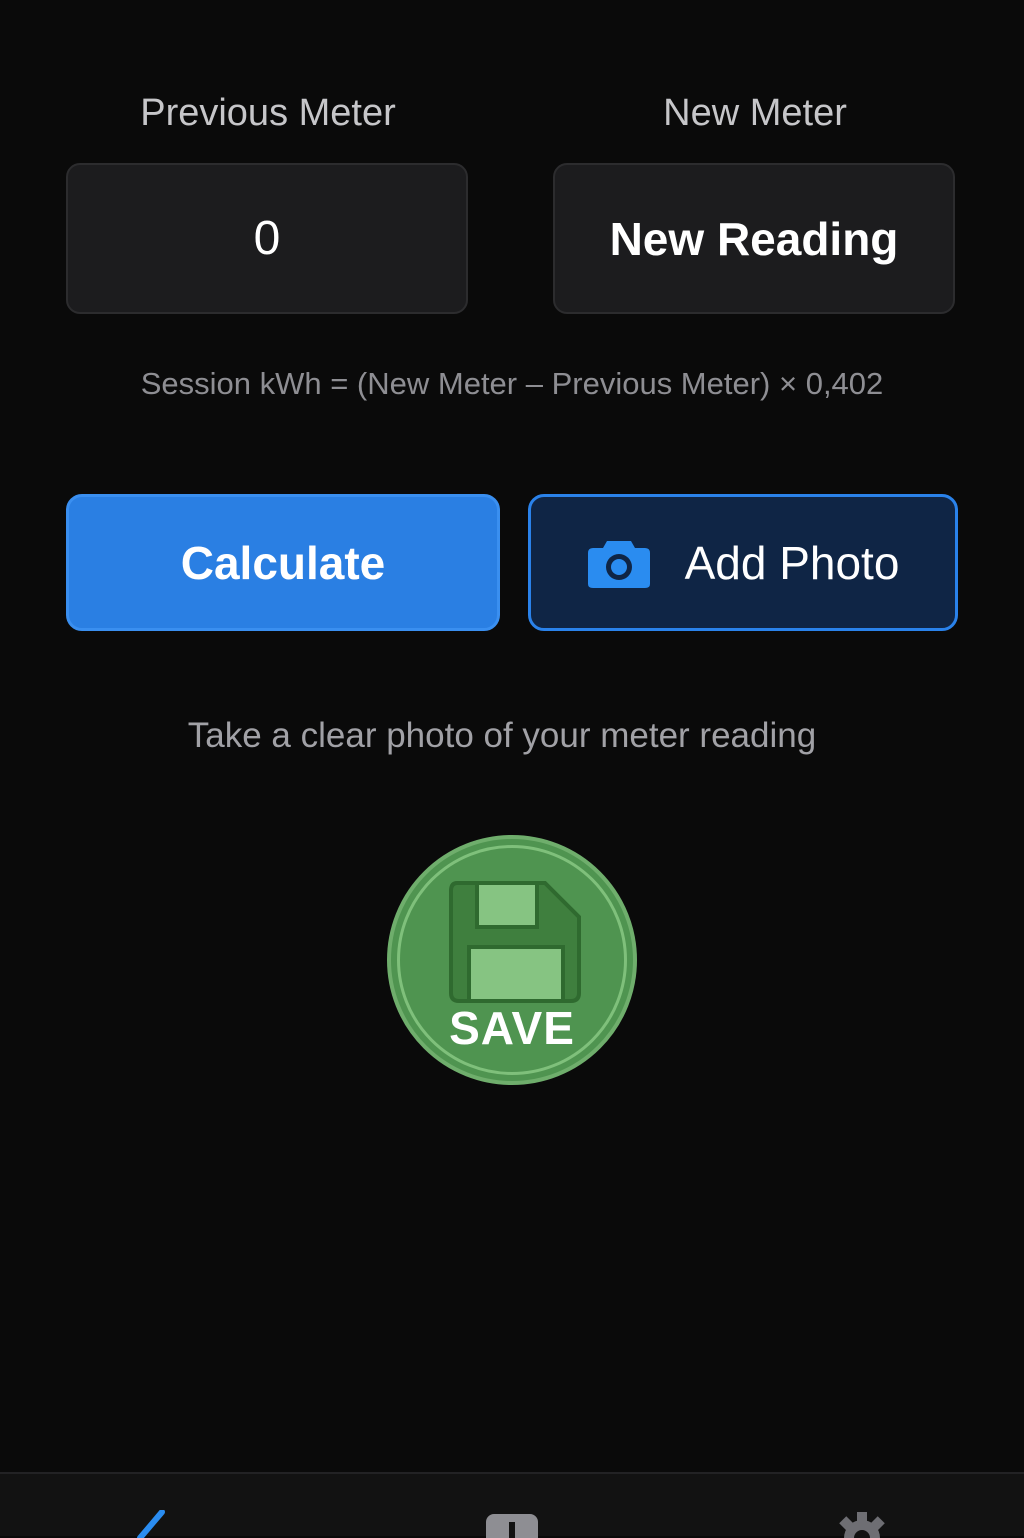  I want to click on calculate-button: Calculate, so click(283, 562).